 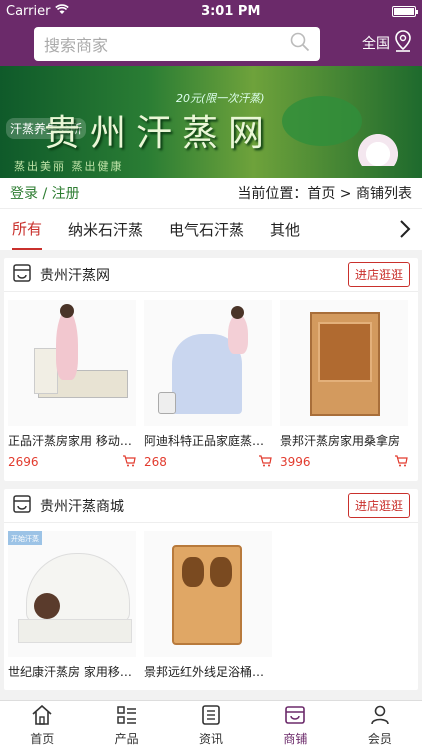 What do you see at coordinates (403, 43) in the screenshot?
I see `location-pin-icon` at bounding box center [403, 43].